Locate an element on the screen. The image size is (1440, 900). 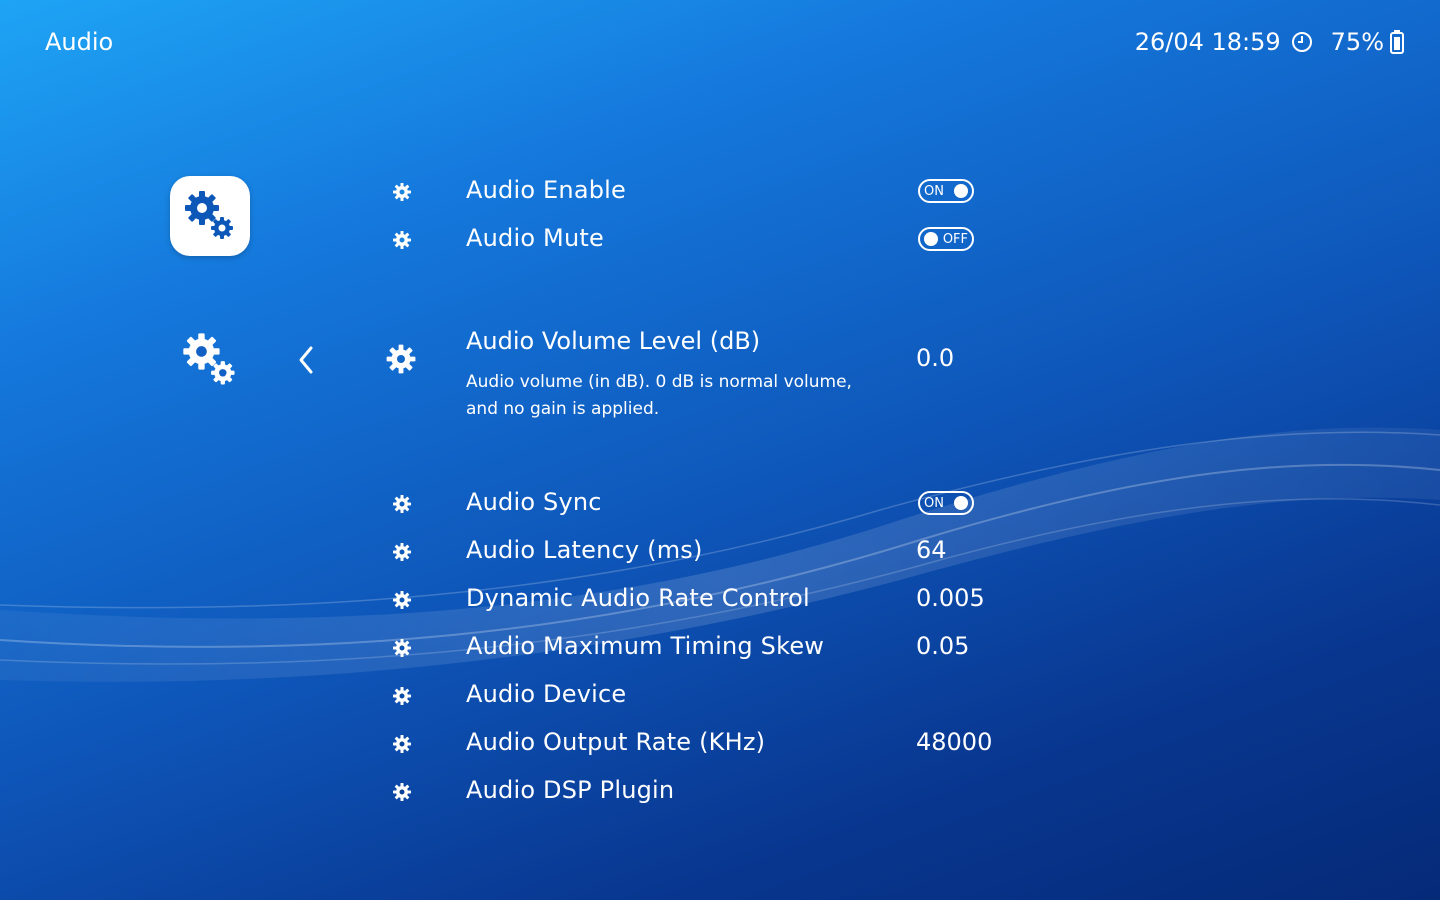
menu-item-audio-output-rate: Audio Output Rate (KHz) 48000 is located at coordinates (730, 744).